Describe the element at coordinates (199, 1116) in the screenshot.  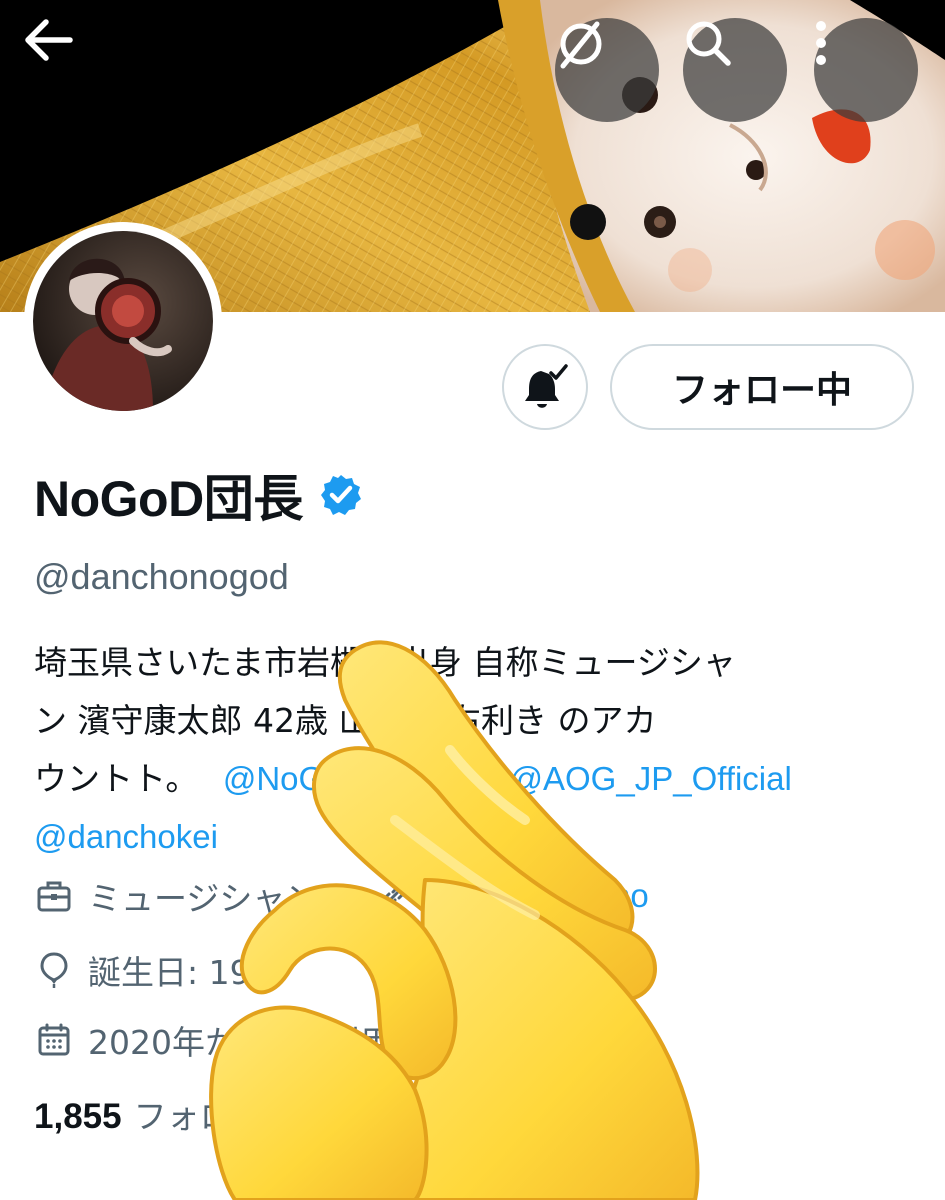
I see `following-label: フォロー` at that location.